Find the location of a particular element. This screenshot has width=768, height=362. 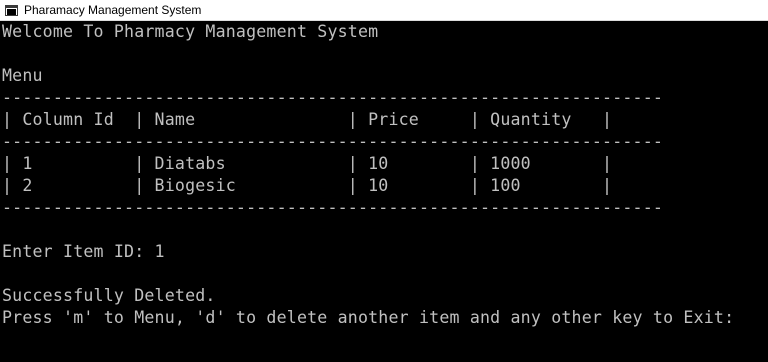

window-titlebar: Pharamacy Management System is located at coordinates (384, 10).